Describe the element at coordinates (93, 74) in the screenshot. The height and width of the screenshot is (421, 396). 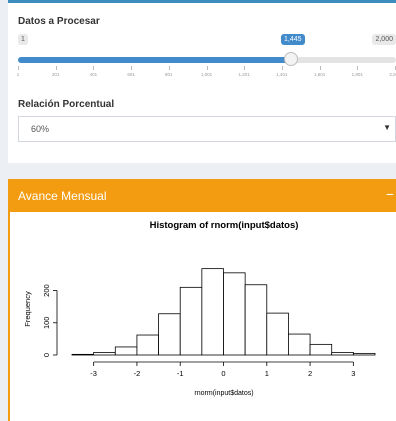
I see `slider-tick-label: 401` at that location.